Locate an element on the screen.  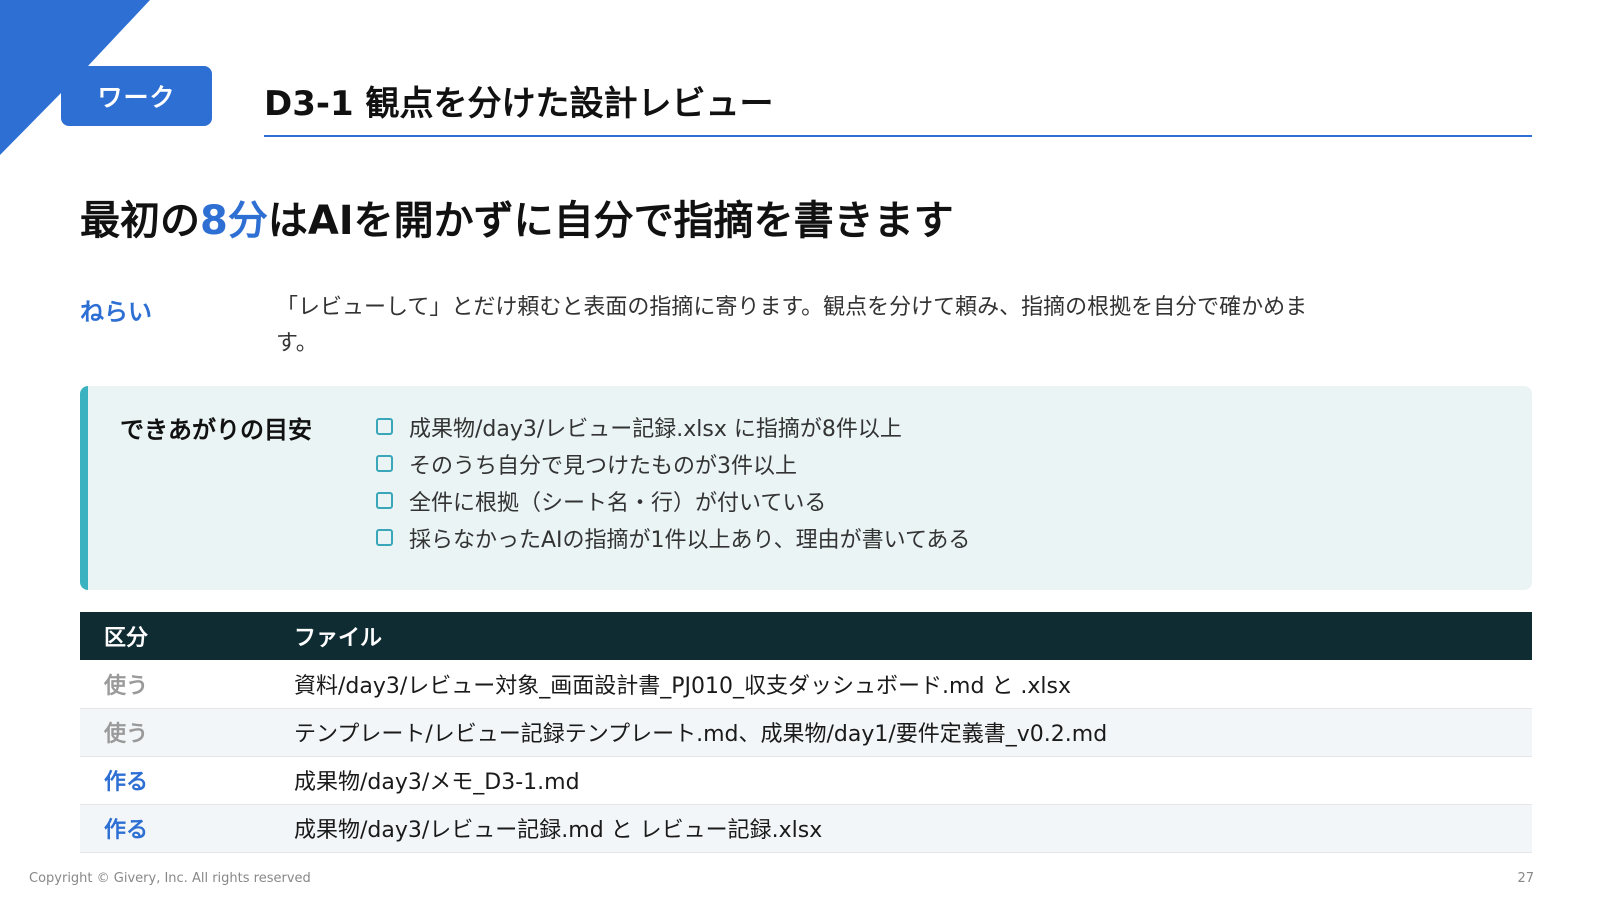
page-number: 27 is located at coordinates (1525, 878).